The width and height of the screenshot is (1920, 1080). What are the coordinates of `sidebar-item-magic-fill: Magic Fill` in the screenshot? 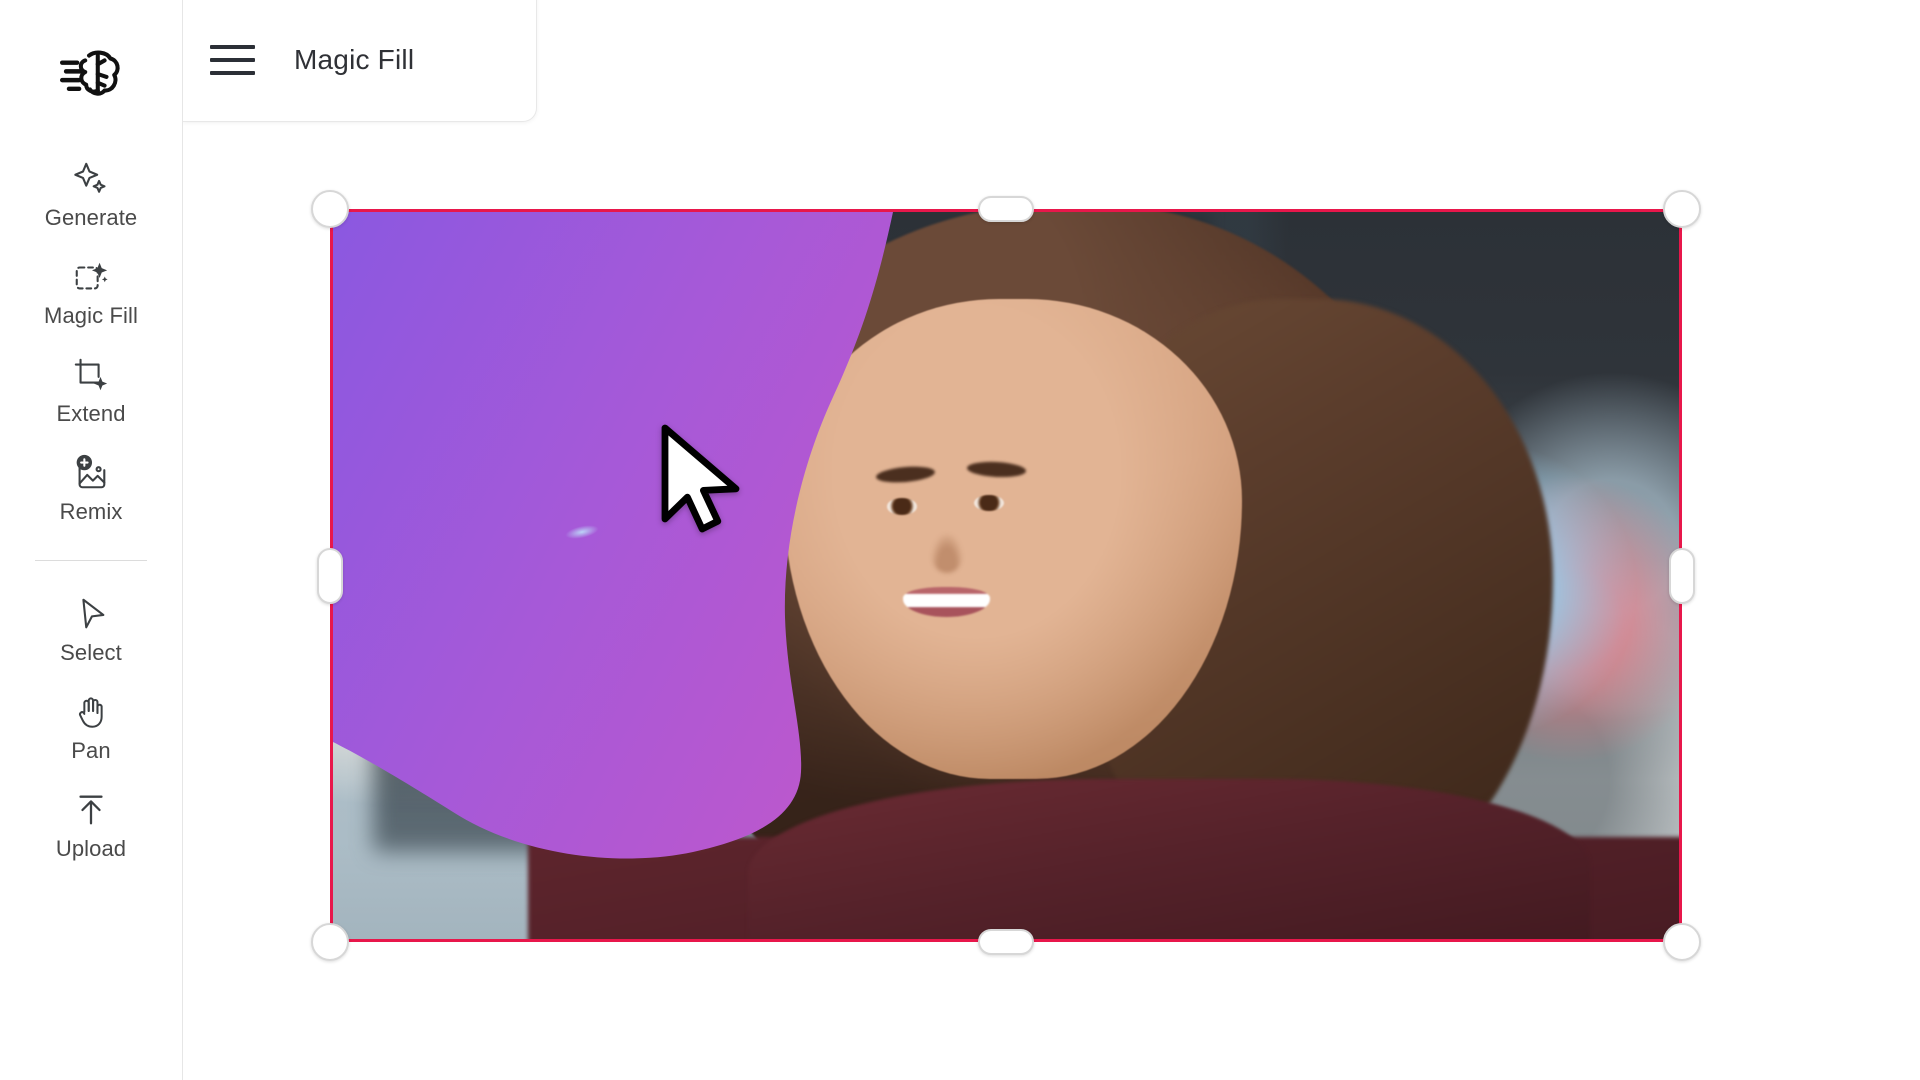 It's located at (91, 293).